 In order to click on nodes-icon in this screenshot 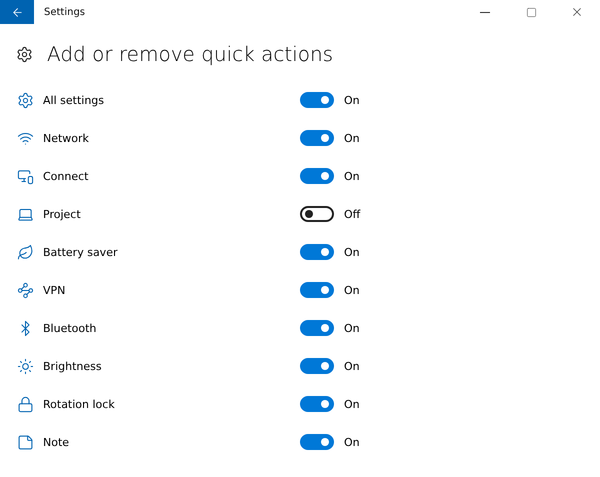, I will do `click(25, 290)`.